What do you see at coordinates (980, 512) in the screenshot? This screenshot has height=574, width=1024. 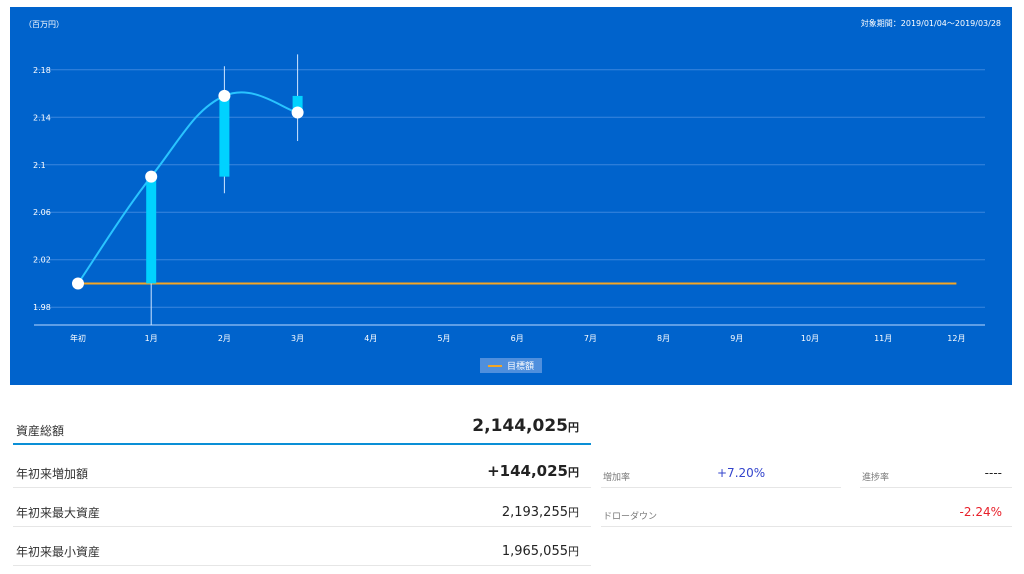 I see `drawdown-value: -2.24%` at bounding box center [980, 512].